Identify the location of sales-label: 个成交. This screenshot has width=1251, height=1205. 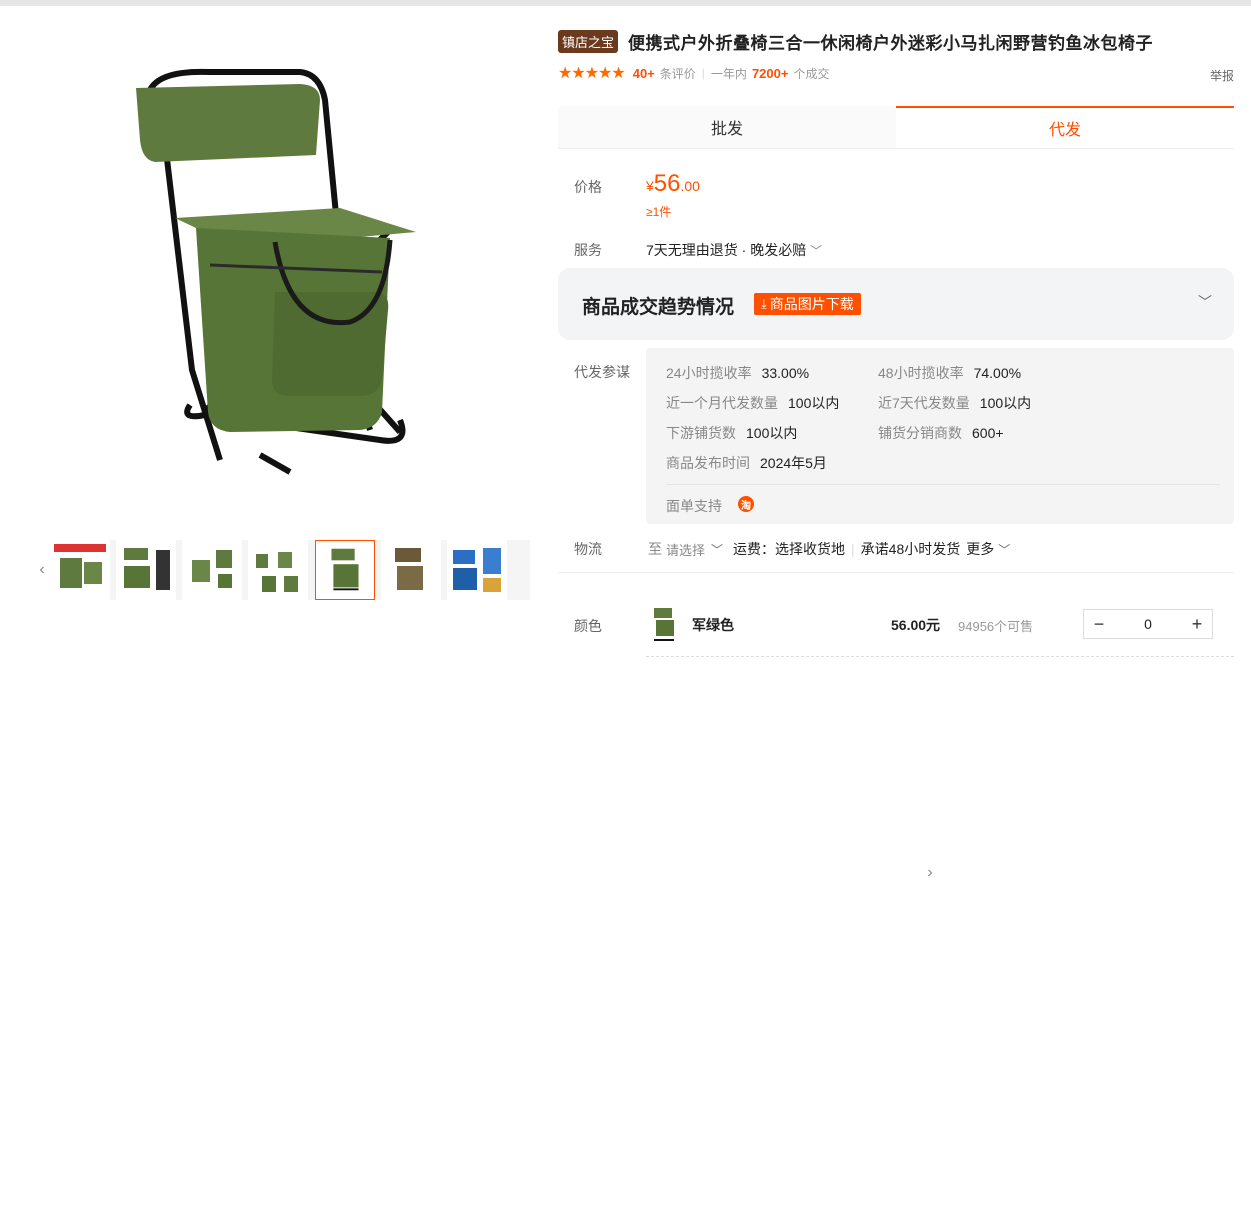
(811, 73).